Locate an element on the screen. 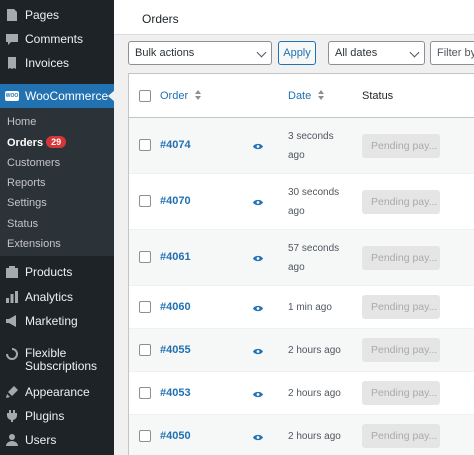 The height and width of the screenshot is (455, 474). submenu-item-home: Home is located at coordinates (21, 122).